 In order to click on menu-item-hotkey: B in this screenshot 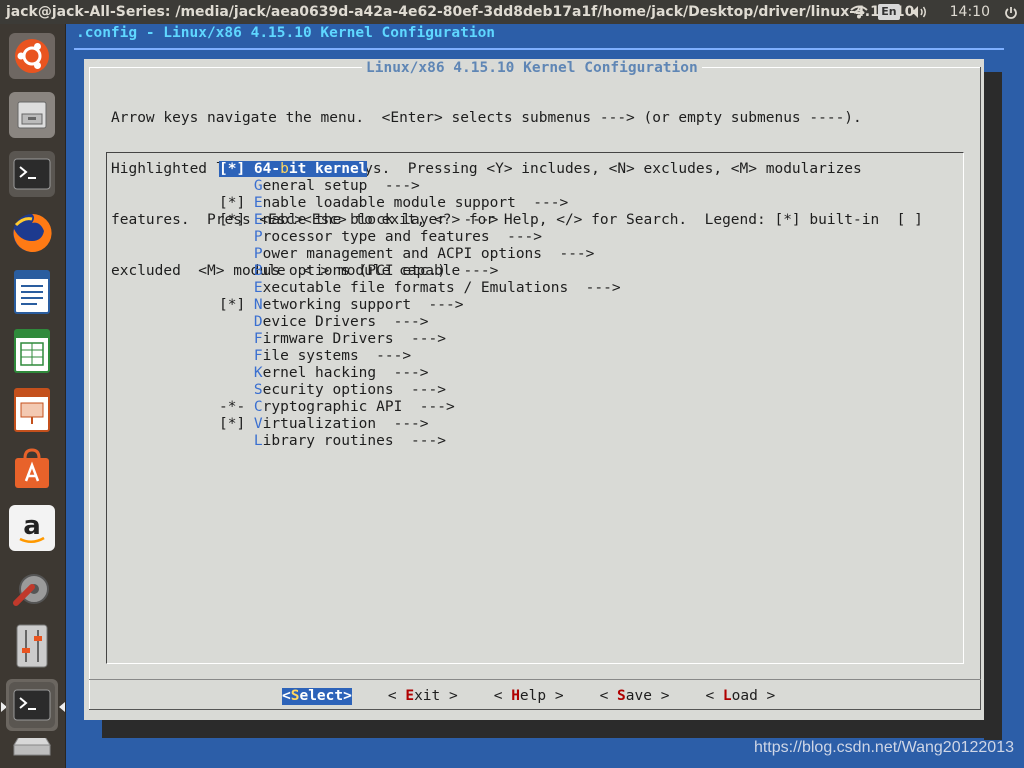, I will do `click(258, 271)`.